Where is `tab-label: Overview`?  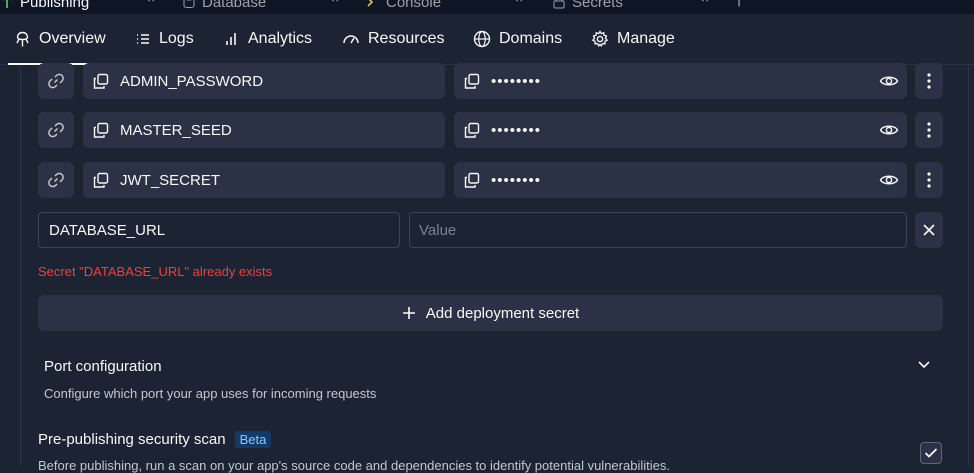
tab-label: Overview is located at coordinates (72, 38).